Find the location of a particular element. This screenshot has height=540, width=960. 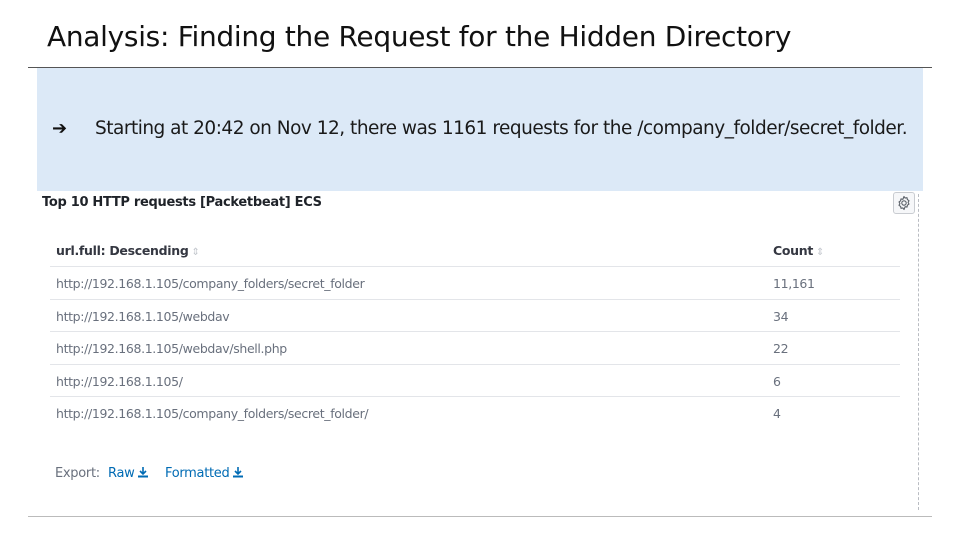

gear-icon is located at coordinates (904, 203).